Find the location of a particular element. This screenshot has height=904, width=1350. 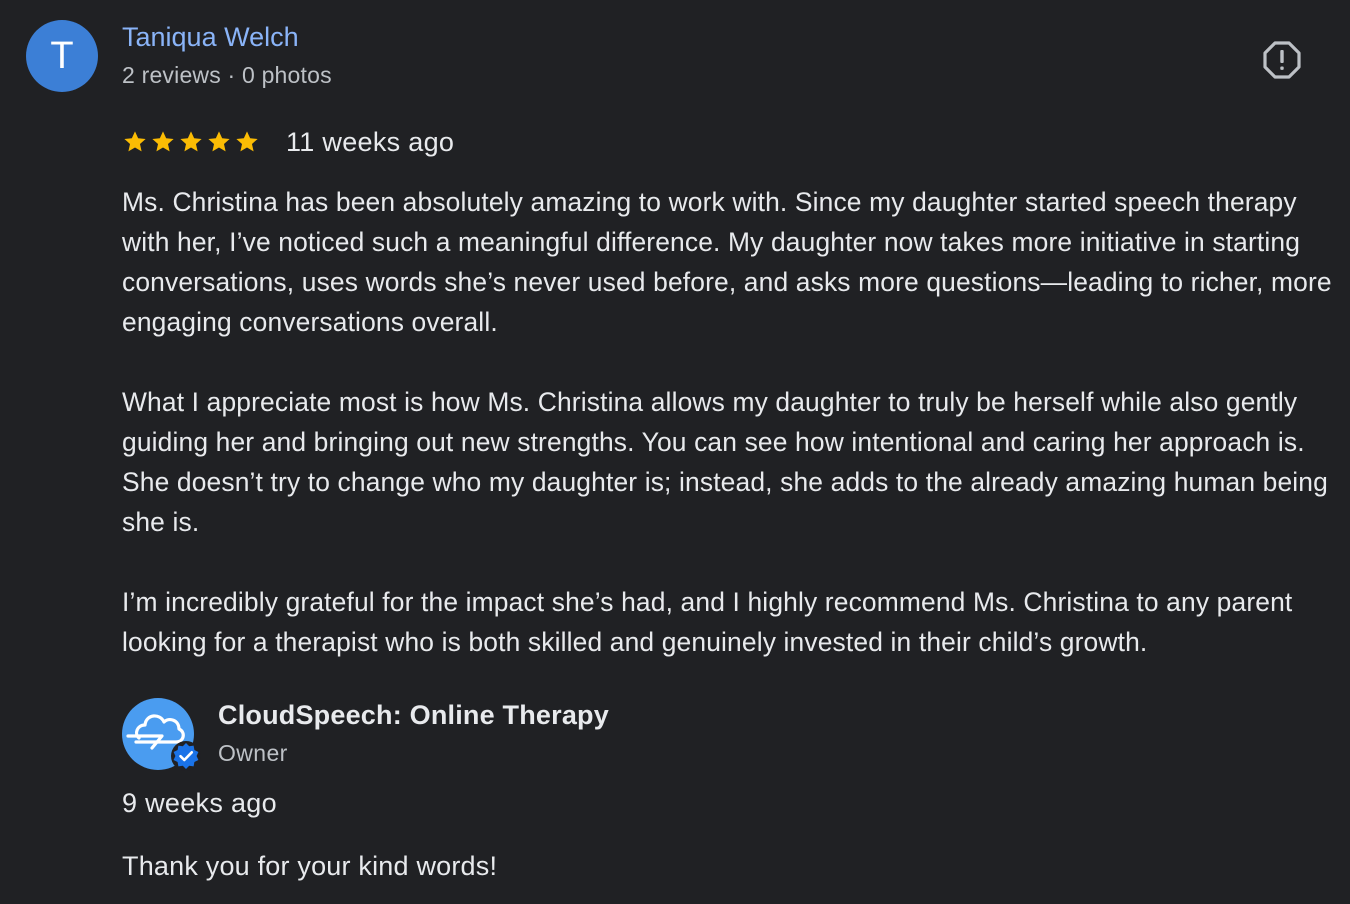

rating-row: 11 weeks ago is located at coordinates (288, 142).